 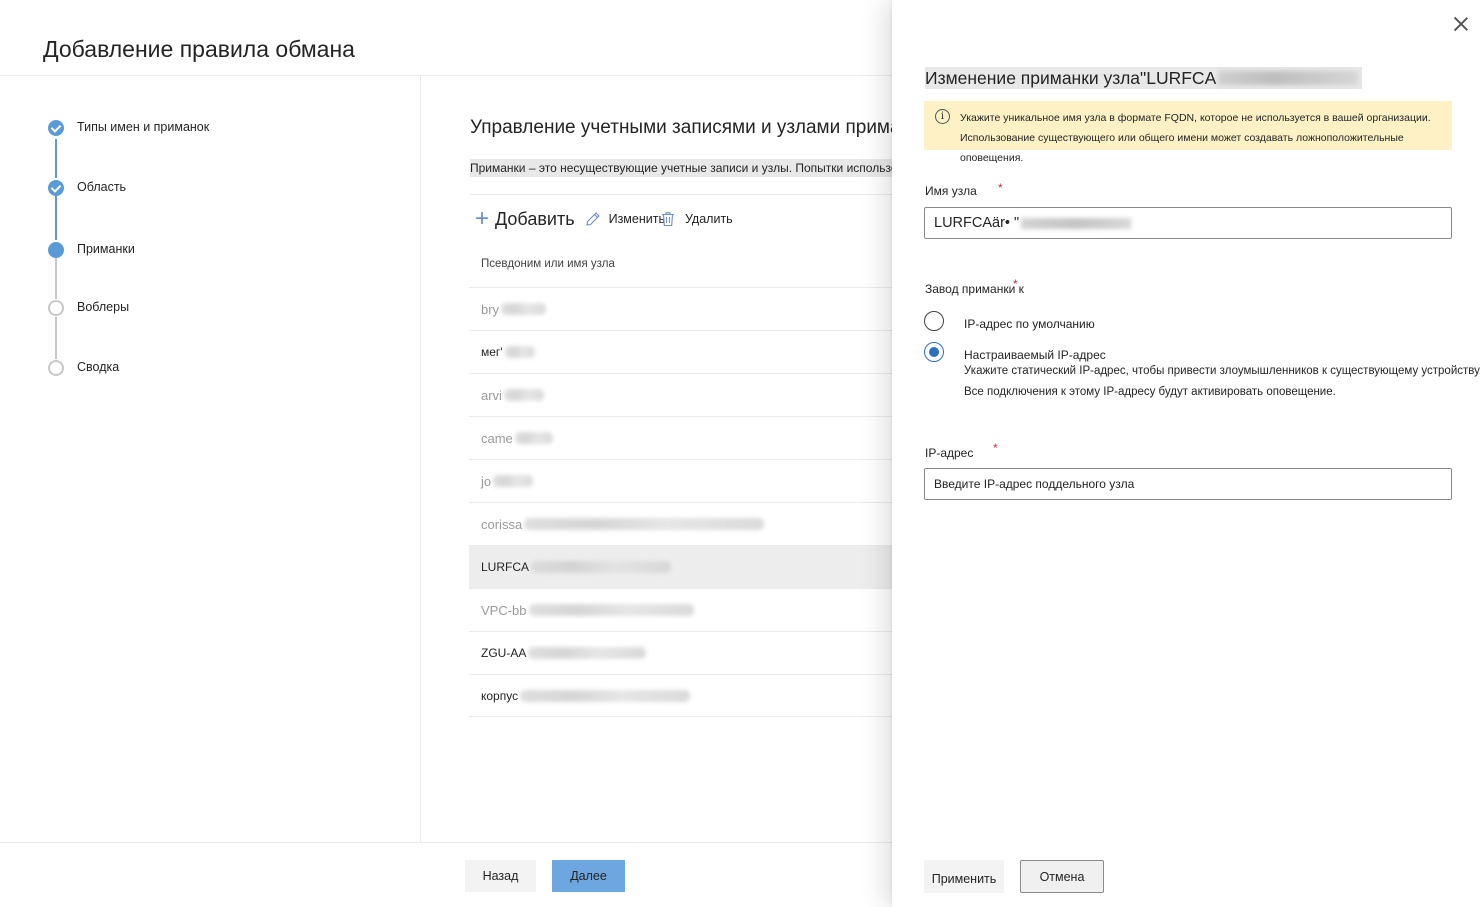 I want to click on custom-ip-radio, so click(x=934, y=352).